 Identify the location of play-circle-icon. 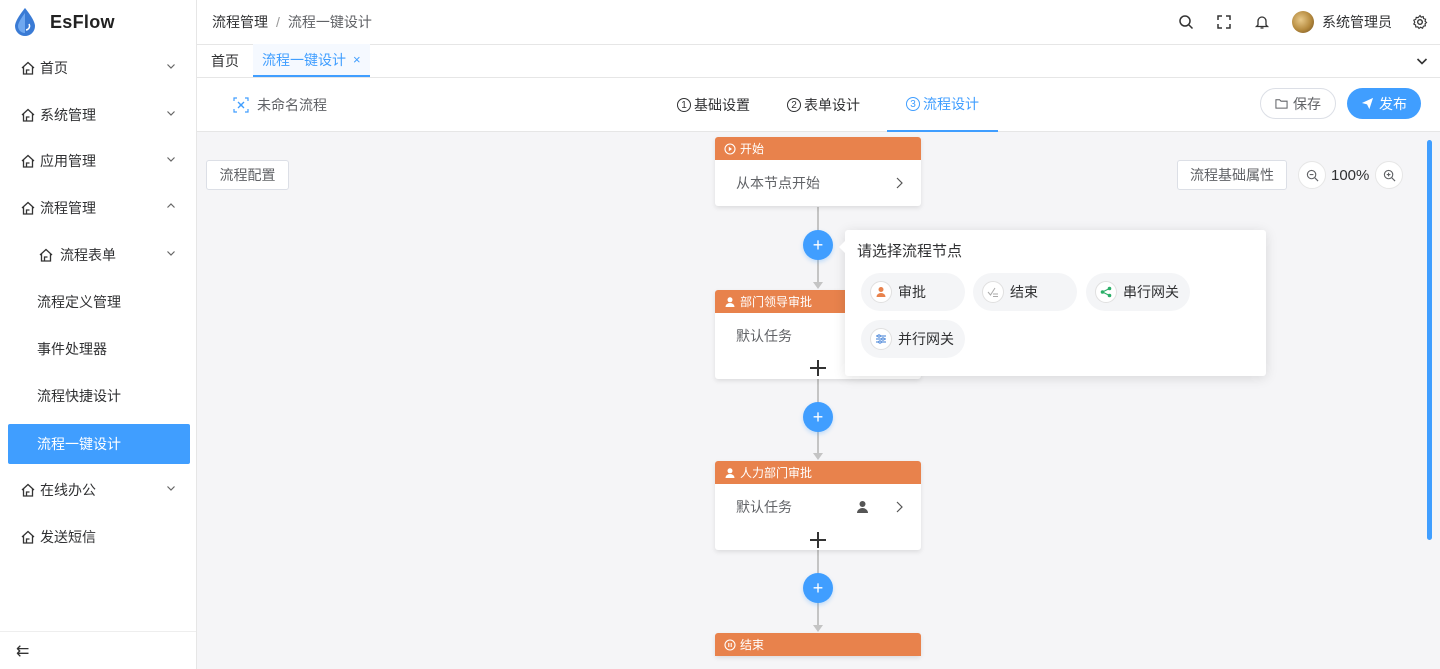
(730, 148).